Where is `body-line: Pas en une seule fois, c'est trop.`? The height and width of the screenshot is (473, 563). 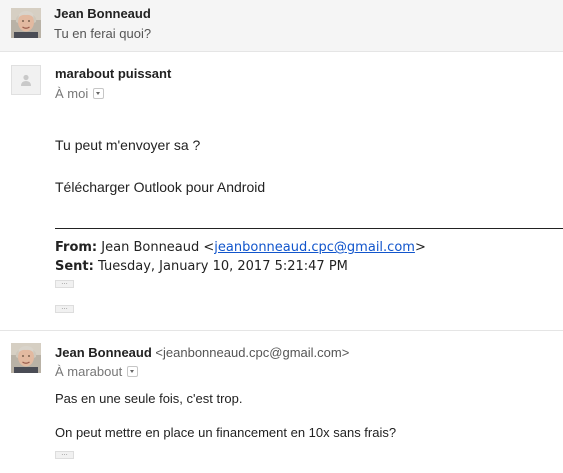
body-line: Pas en une seule fois, c'est trop. is located at coordinates (149, 398).